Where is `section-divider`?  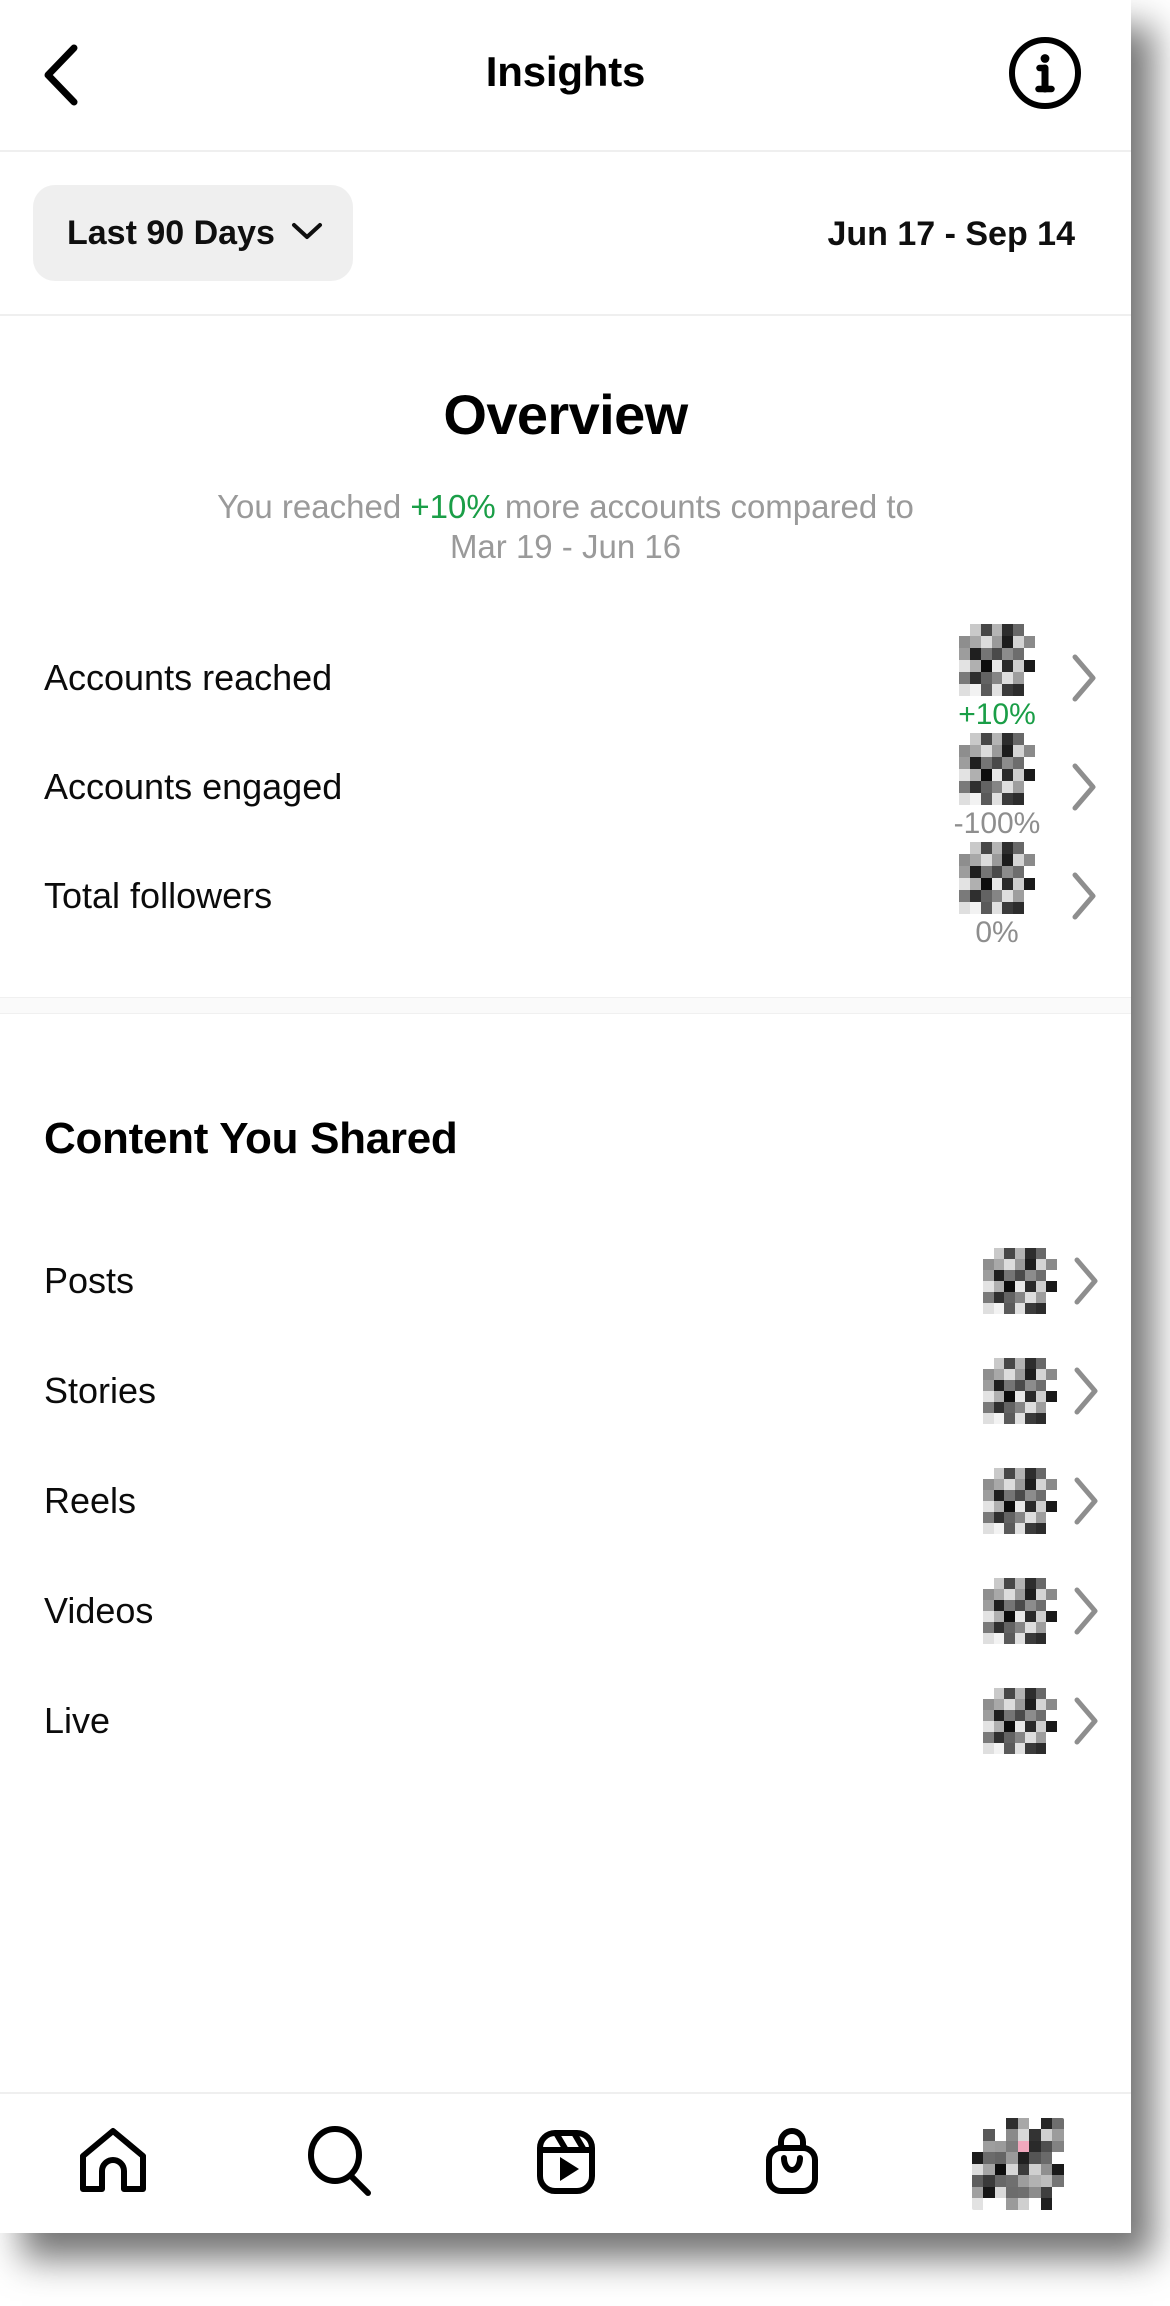 section-divider is located at coordinates (565, 1005).